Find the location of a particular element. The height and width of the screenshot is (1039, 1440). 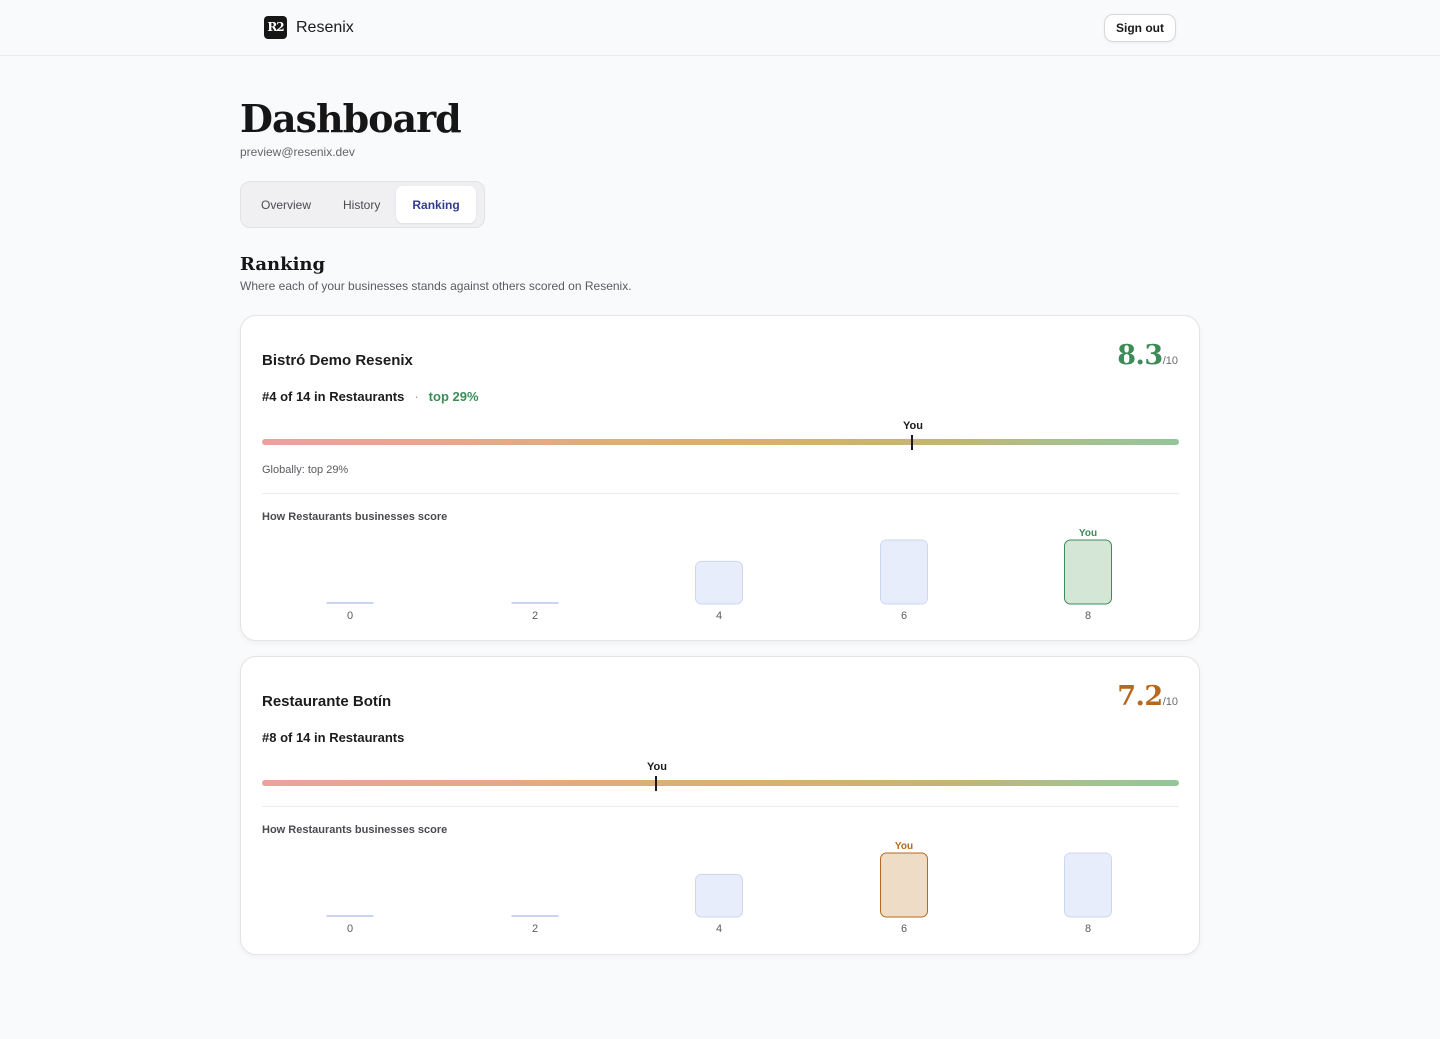

business-name: Restaurante Botín is located at coordinates (327, 701).